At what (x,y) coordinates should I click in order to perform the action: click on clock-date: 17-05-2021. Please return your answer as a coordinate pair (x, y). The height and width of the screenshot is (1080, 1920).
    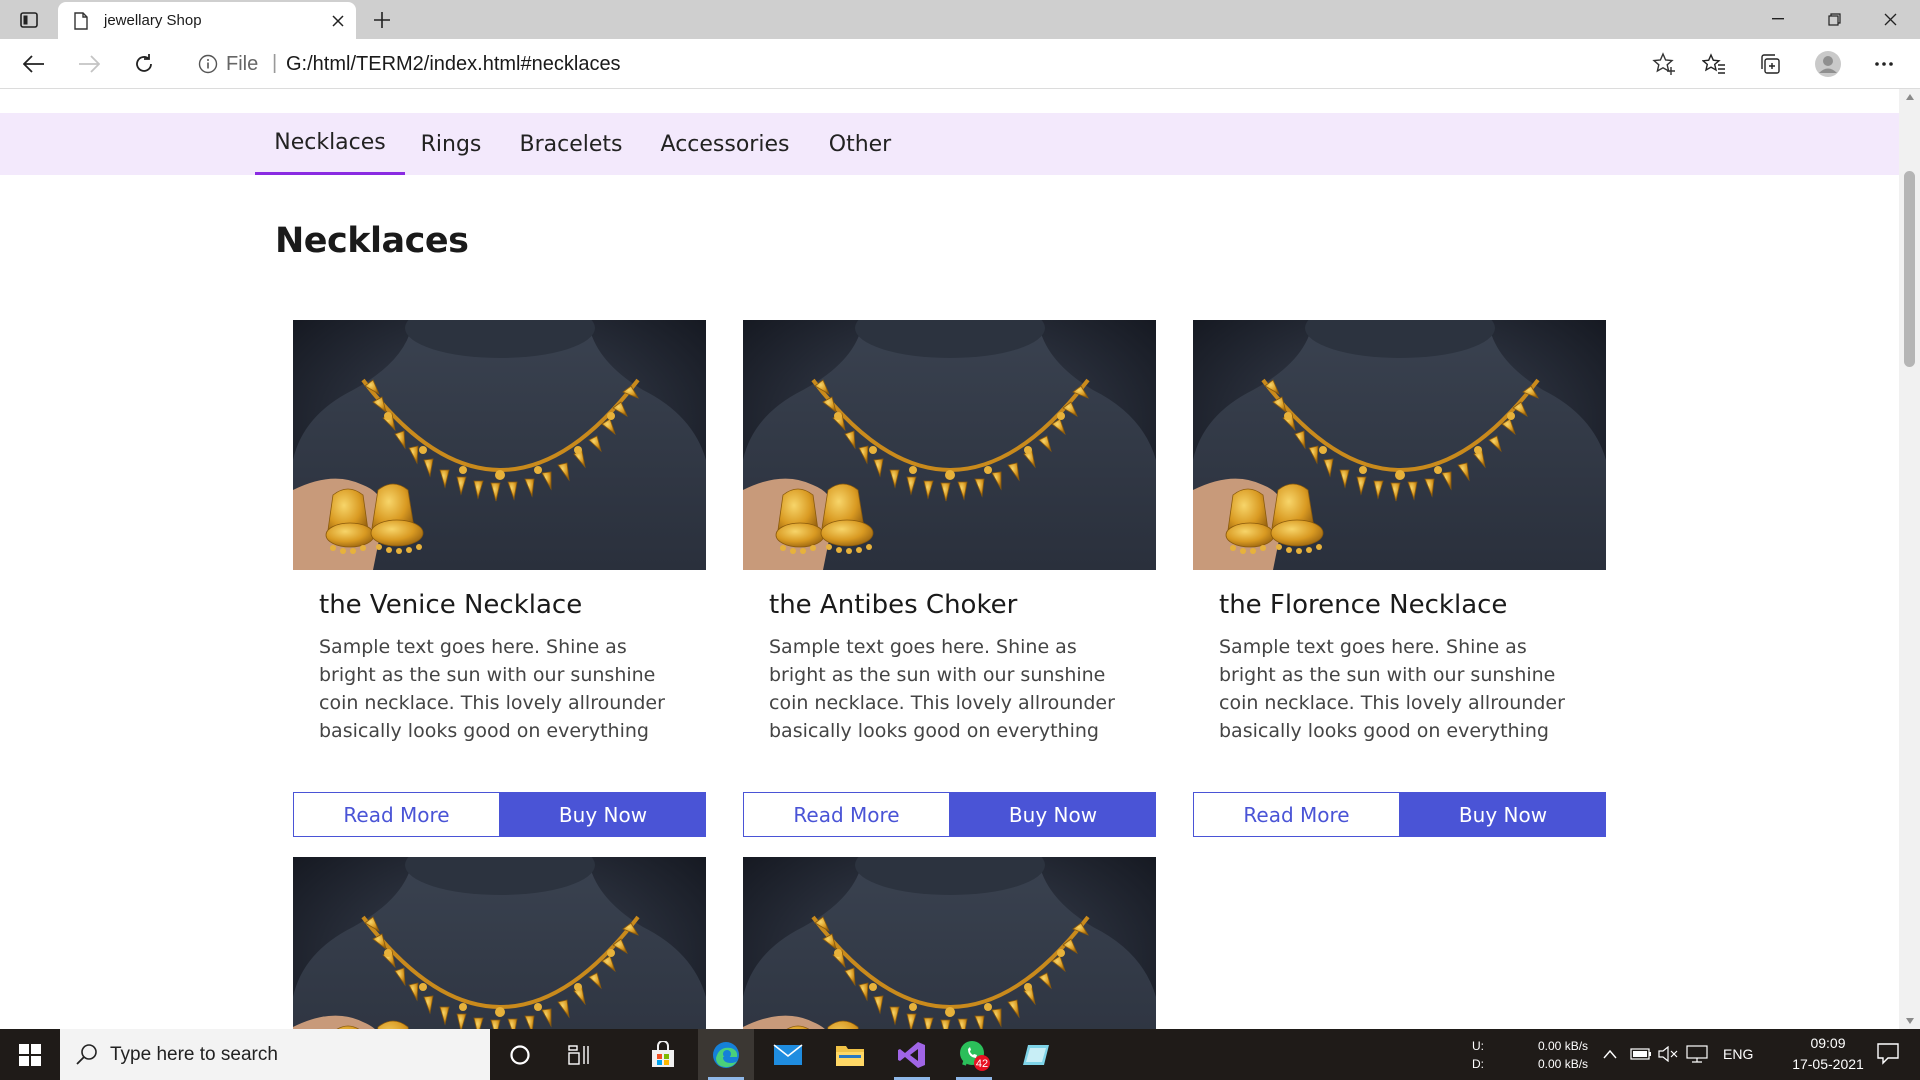
    Looking at the image, I should click on (1828, 1064).